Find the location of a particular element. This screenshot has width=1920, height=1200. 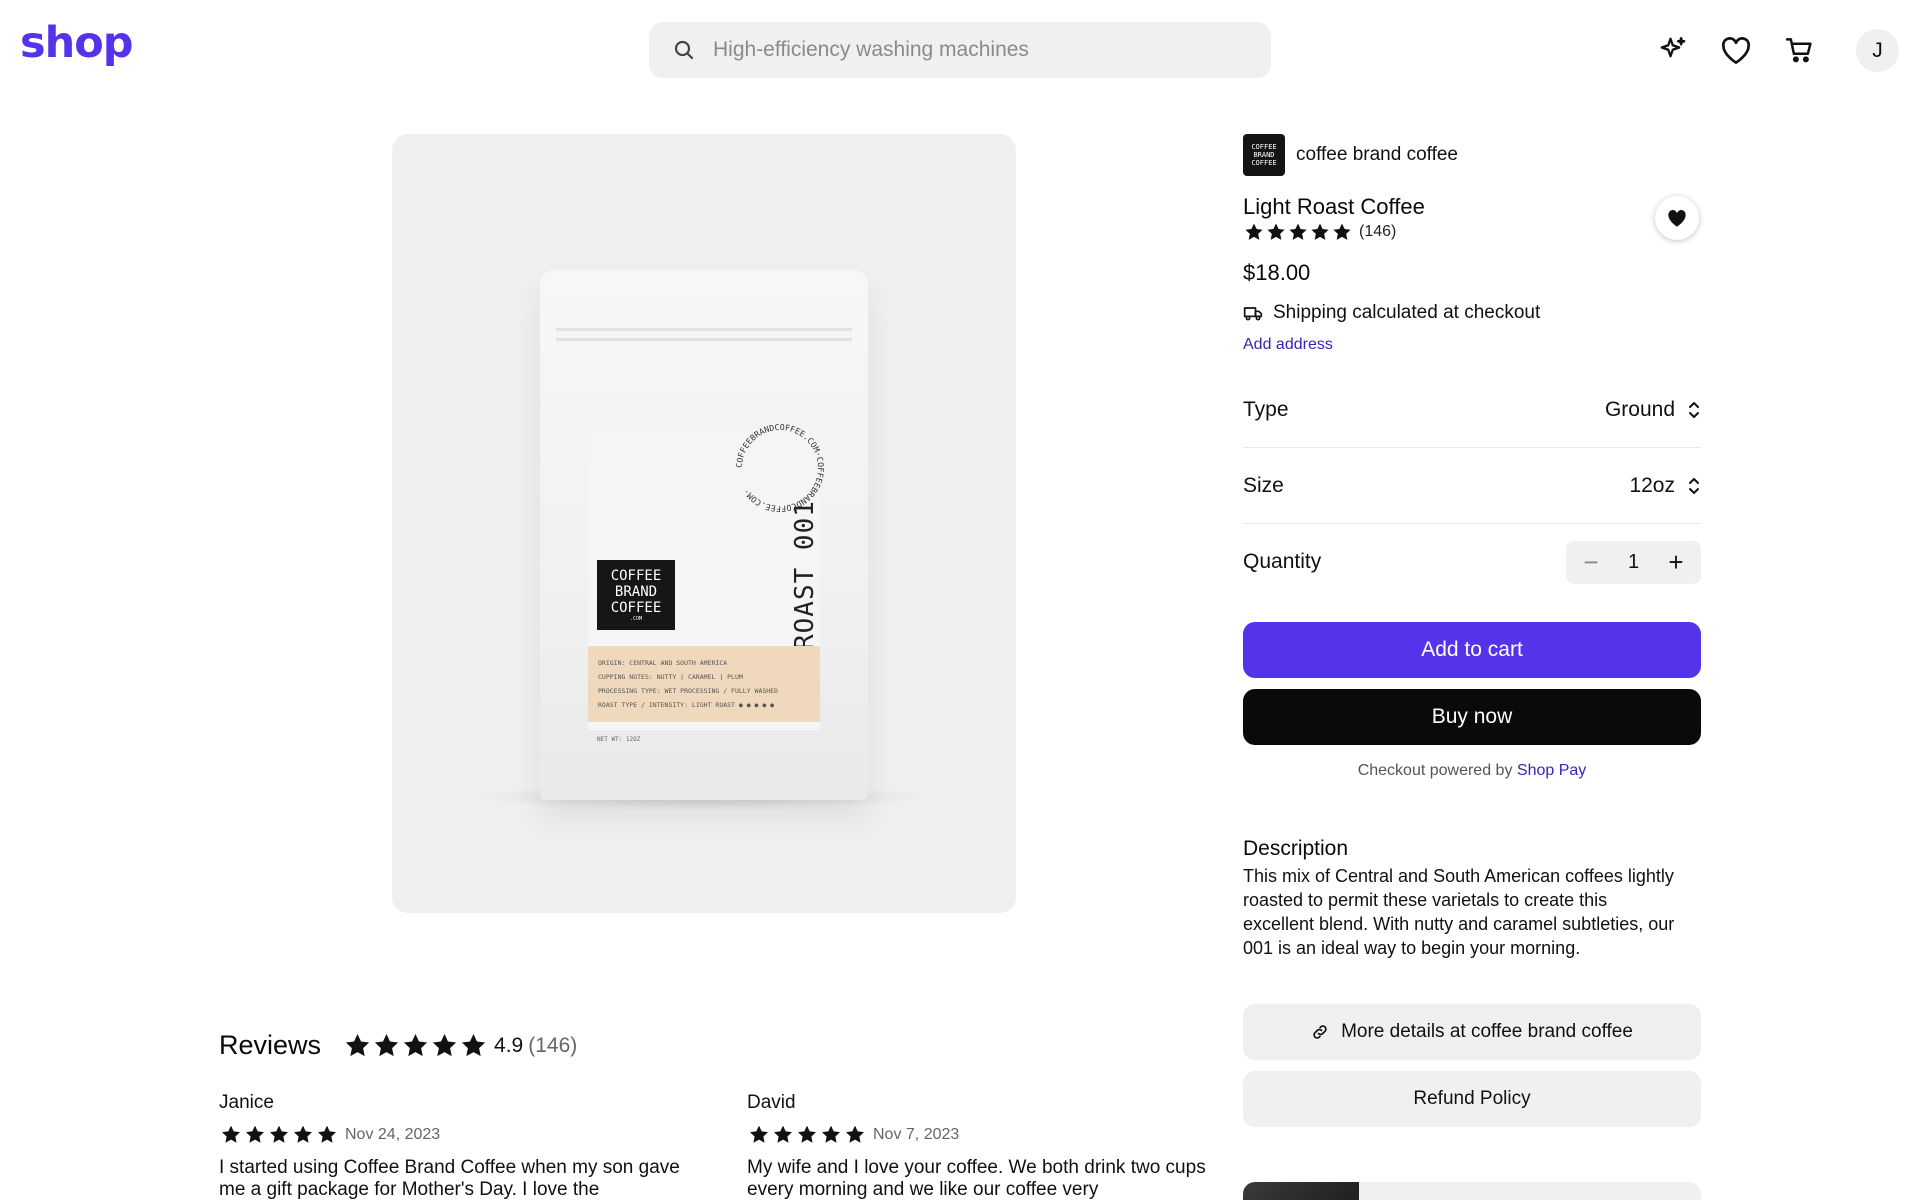

quantity-stepper: − 1 + is located at coordinates (1633, 562).